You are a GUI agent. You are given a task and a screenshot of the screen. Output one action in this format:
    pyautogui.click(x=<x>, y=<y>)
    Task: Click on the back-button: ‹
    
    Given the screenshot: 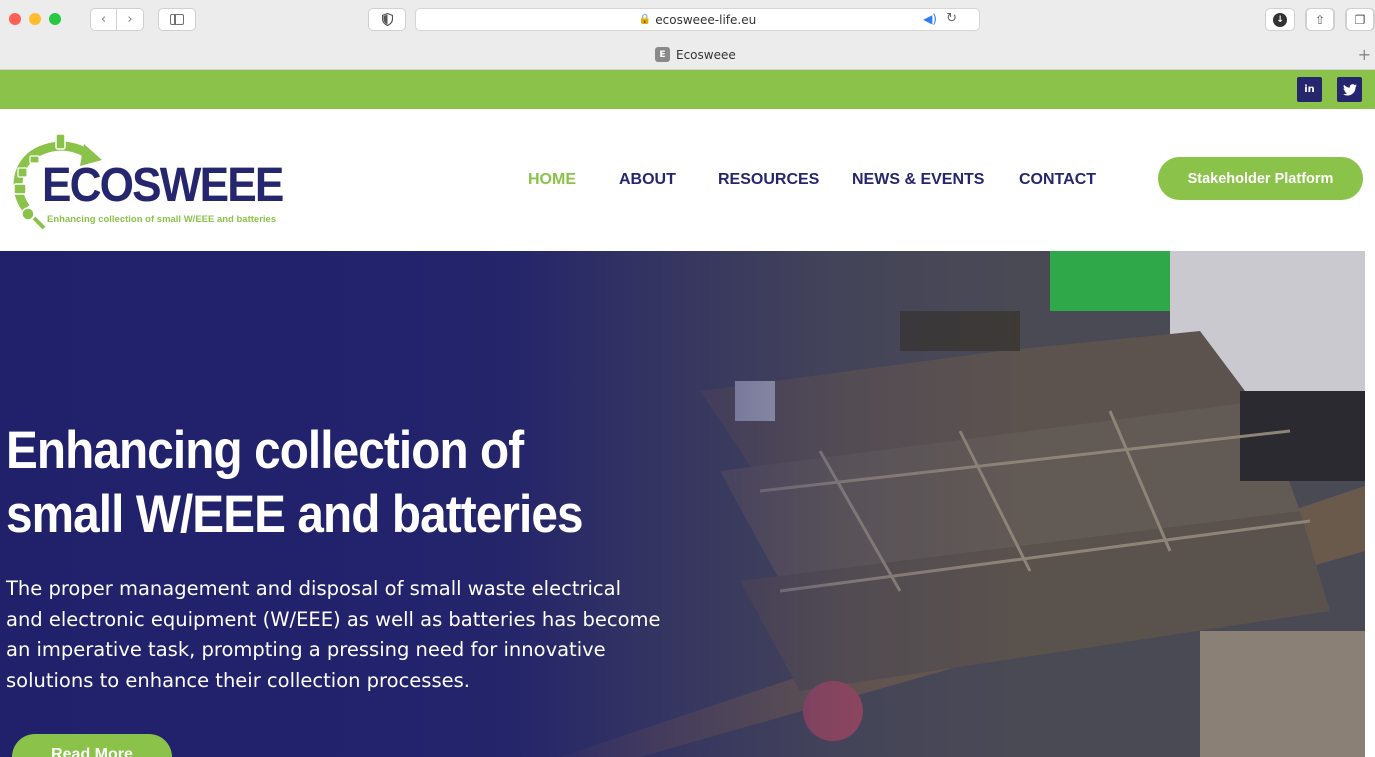 What is the action you would take?
    pyautogui.click(x=103, y=19)
    